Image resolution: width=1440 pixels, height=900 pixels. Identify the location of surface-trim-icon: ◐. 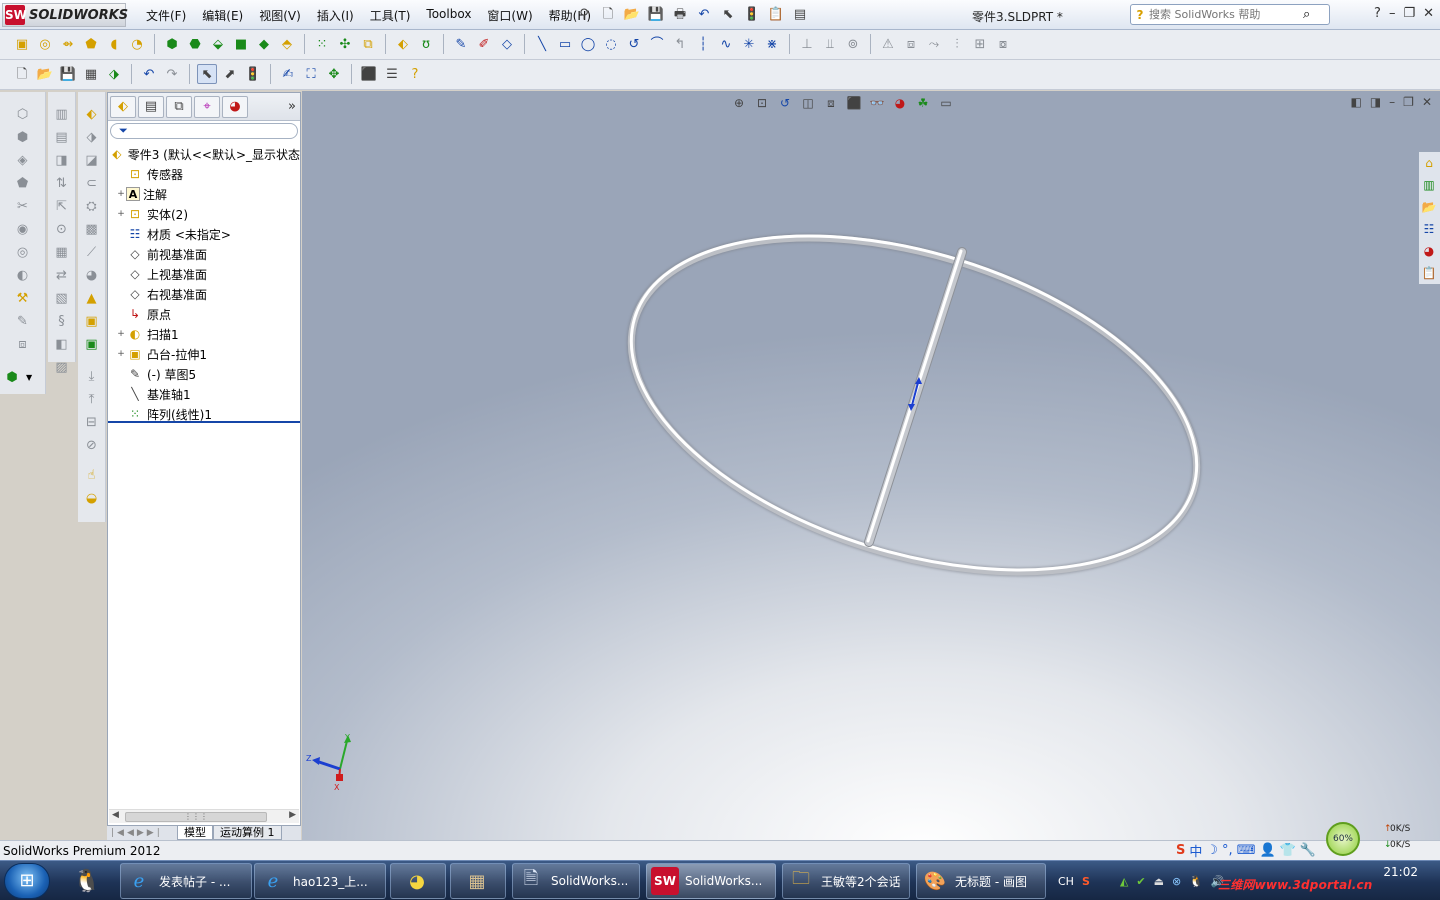
(23, 275).